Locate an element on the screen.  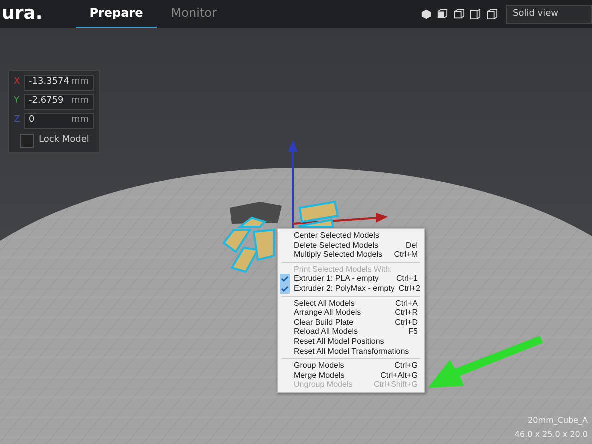
menu-item: Group Models Ctrl+G is located at coordinates (351, 366).